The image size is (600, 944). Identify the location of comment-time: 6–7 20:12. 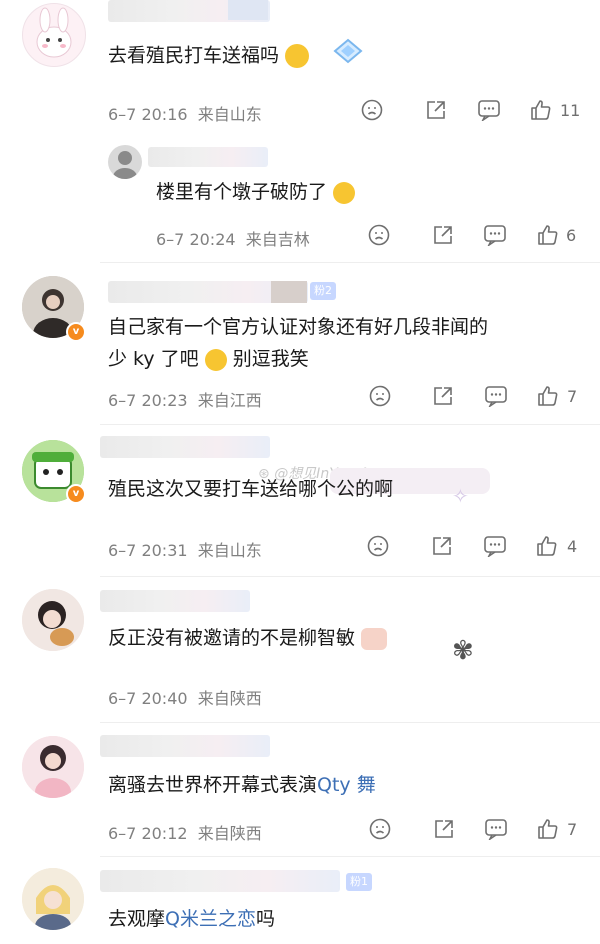
(148, 833).